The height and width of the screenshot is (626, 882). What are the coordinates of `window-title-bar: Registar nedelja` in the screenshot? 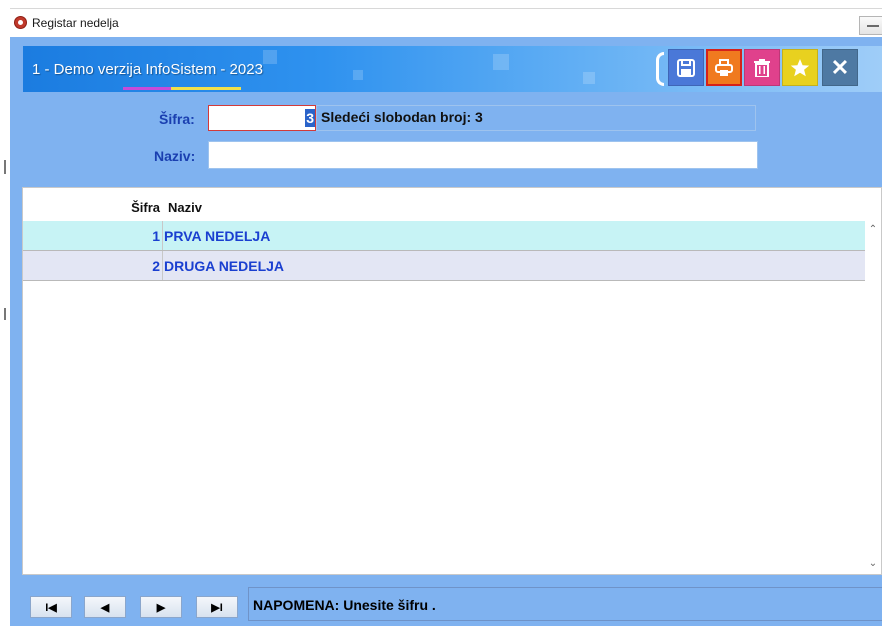 It's located at (446, 23).